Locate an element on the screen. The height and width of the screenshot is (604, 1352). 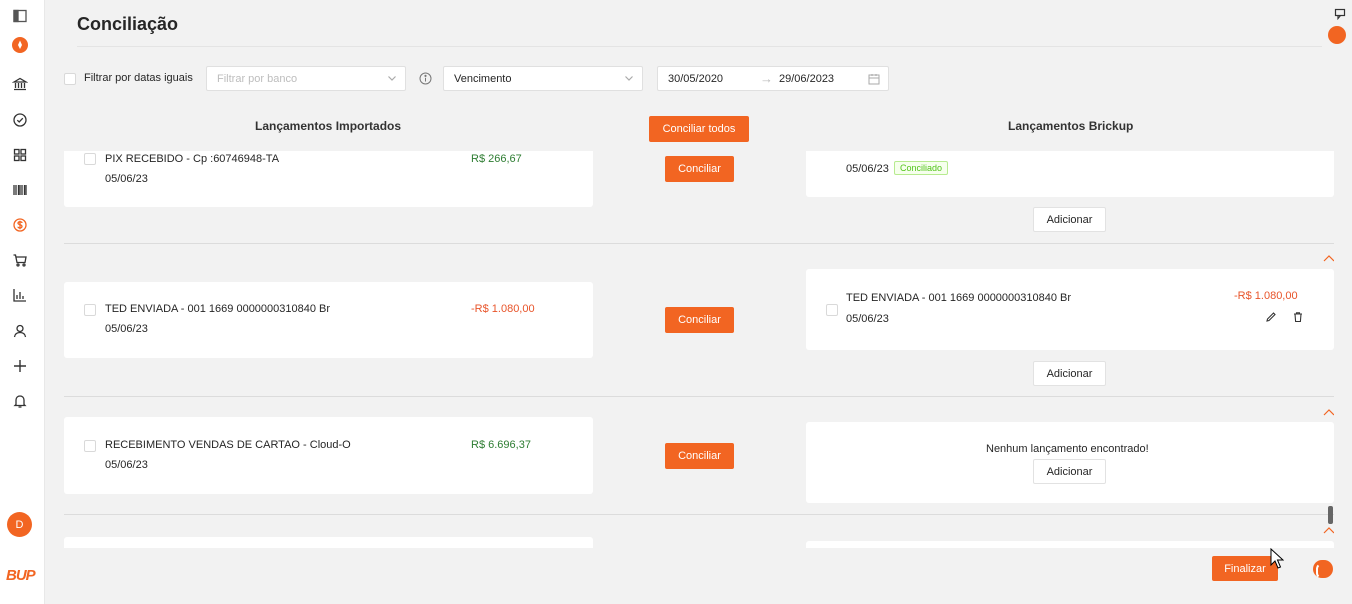
bank-icon is located at coordinates (20, 84).